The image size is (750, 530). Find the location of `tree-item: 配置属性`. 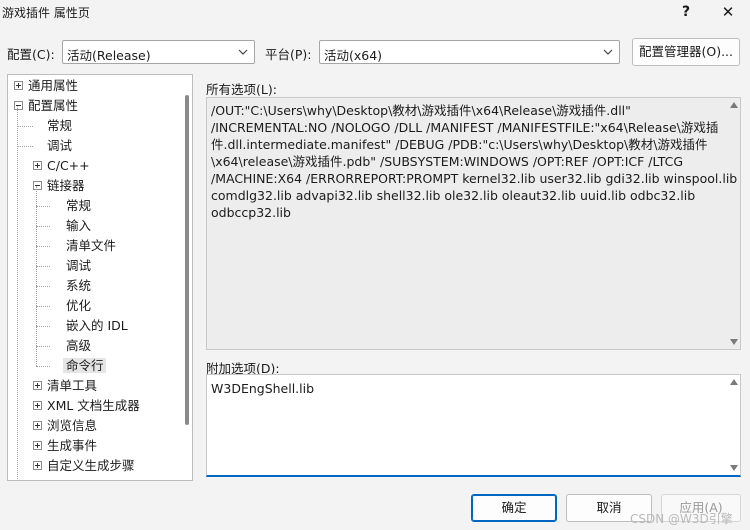

tree-item: 配置属性 is located at coordinates (46, 106).